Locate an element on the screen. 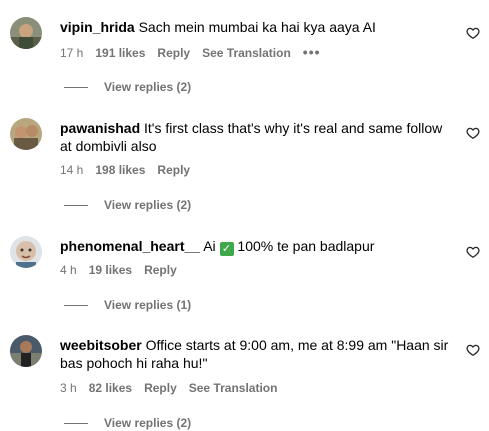 Image resolution: width=489 pixels, height=431 pixels. comment-username: weebitsober is located at coordinates (101, 345).